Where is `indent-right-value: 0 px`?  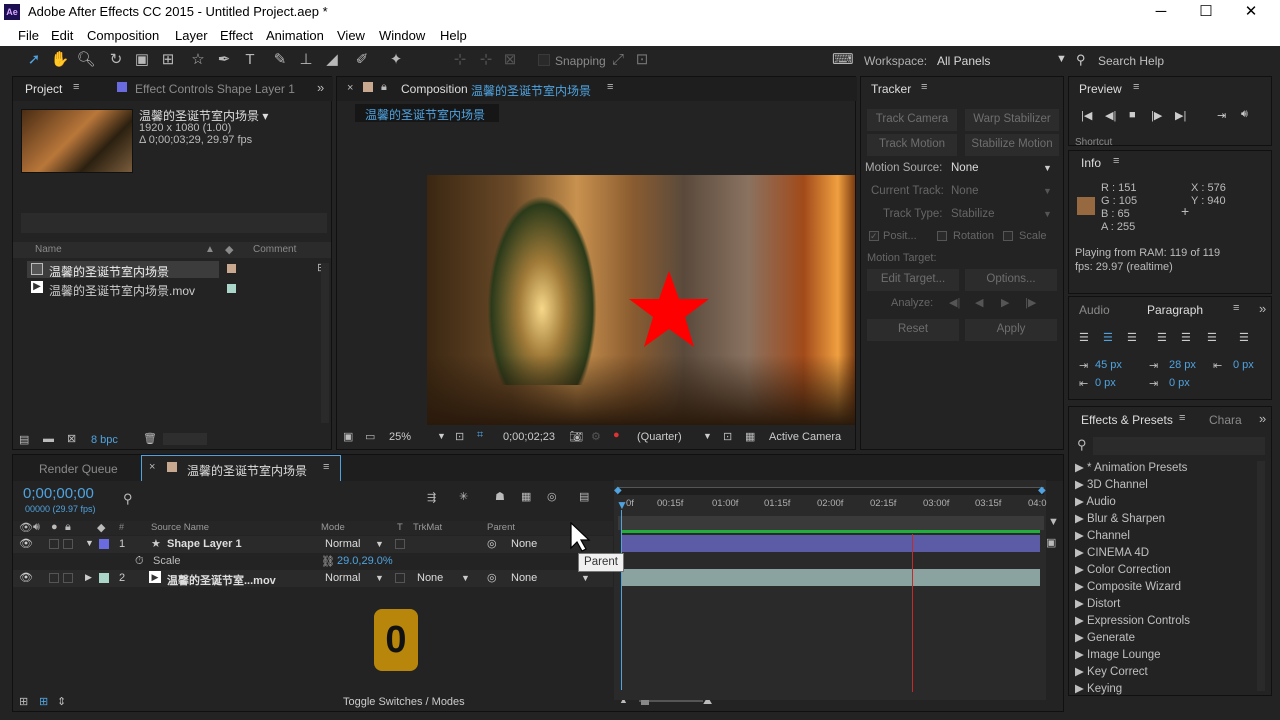 indent-right-value: 0 px is located at coordinates (1243, 365).